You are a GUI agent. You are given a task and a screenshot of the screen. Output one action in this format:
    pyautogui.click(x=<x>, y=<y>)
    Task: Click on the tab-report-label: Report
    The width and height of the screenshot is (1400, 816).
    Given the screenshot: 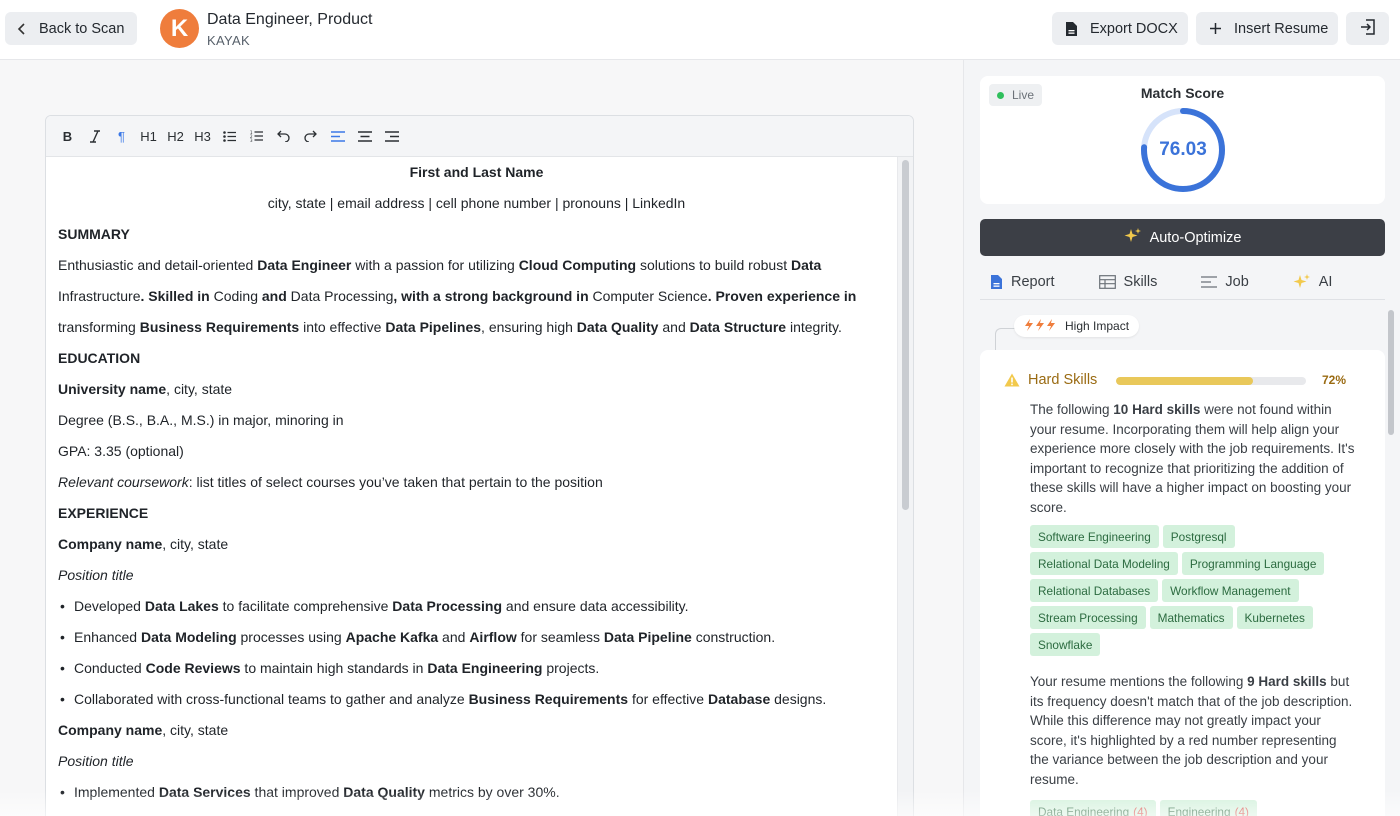 What is the action you would take?
    pyautogui.click(x=1033, y=281)
    